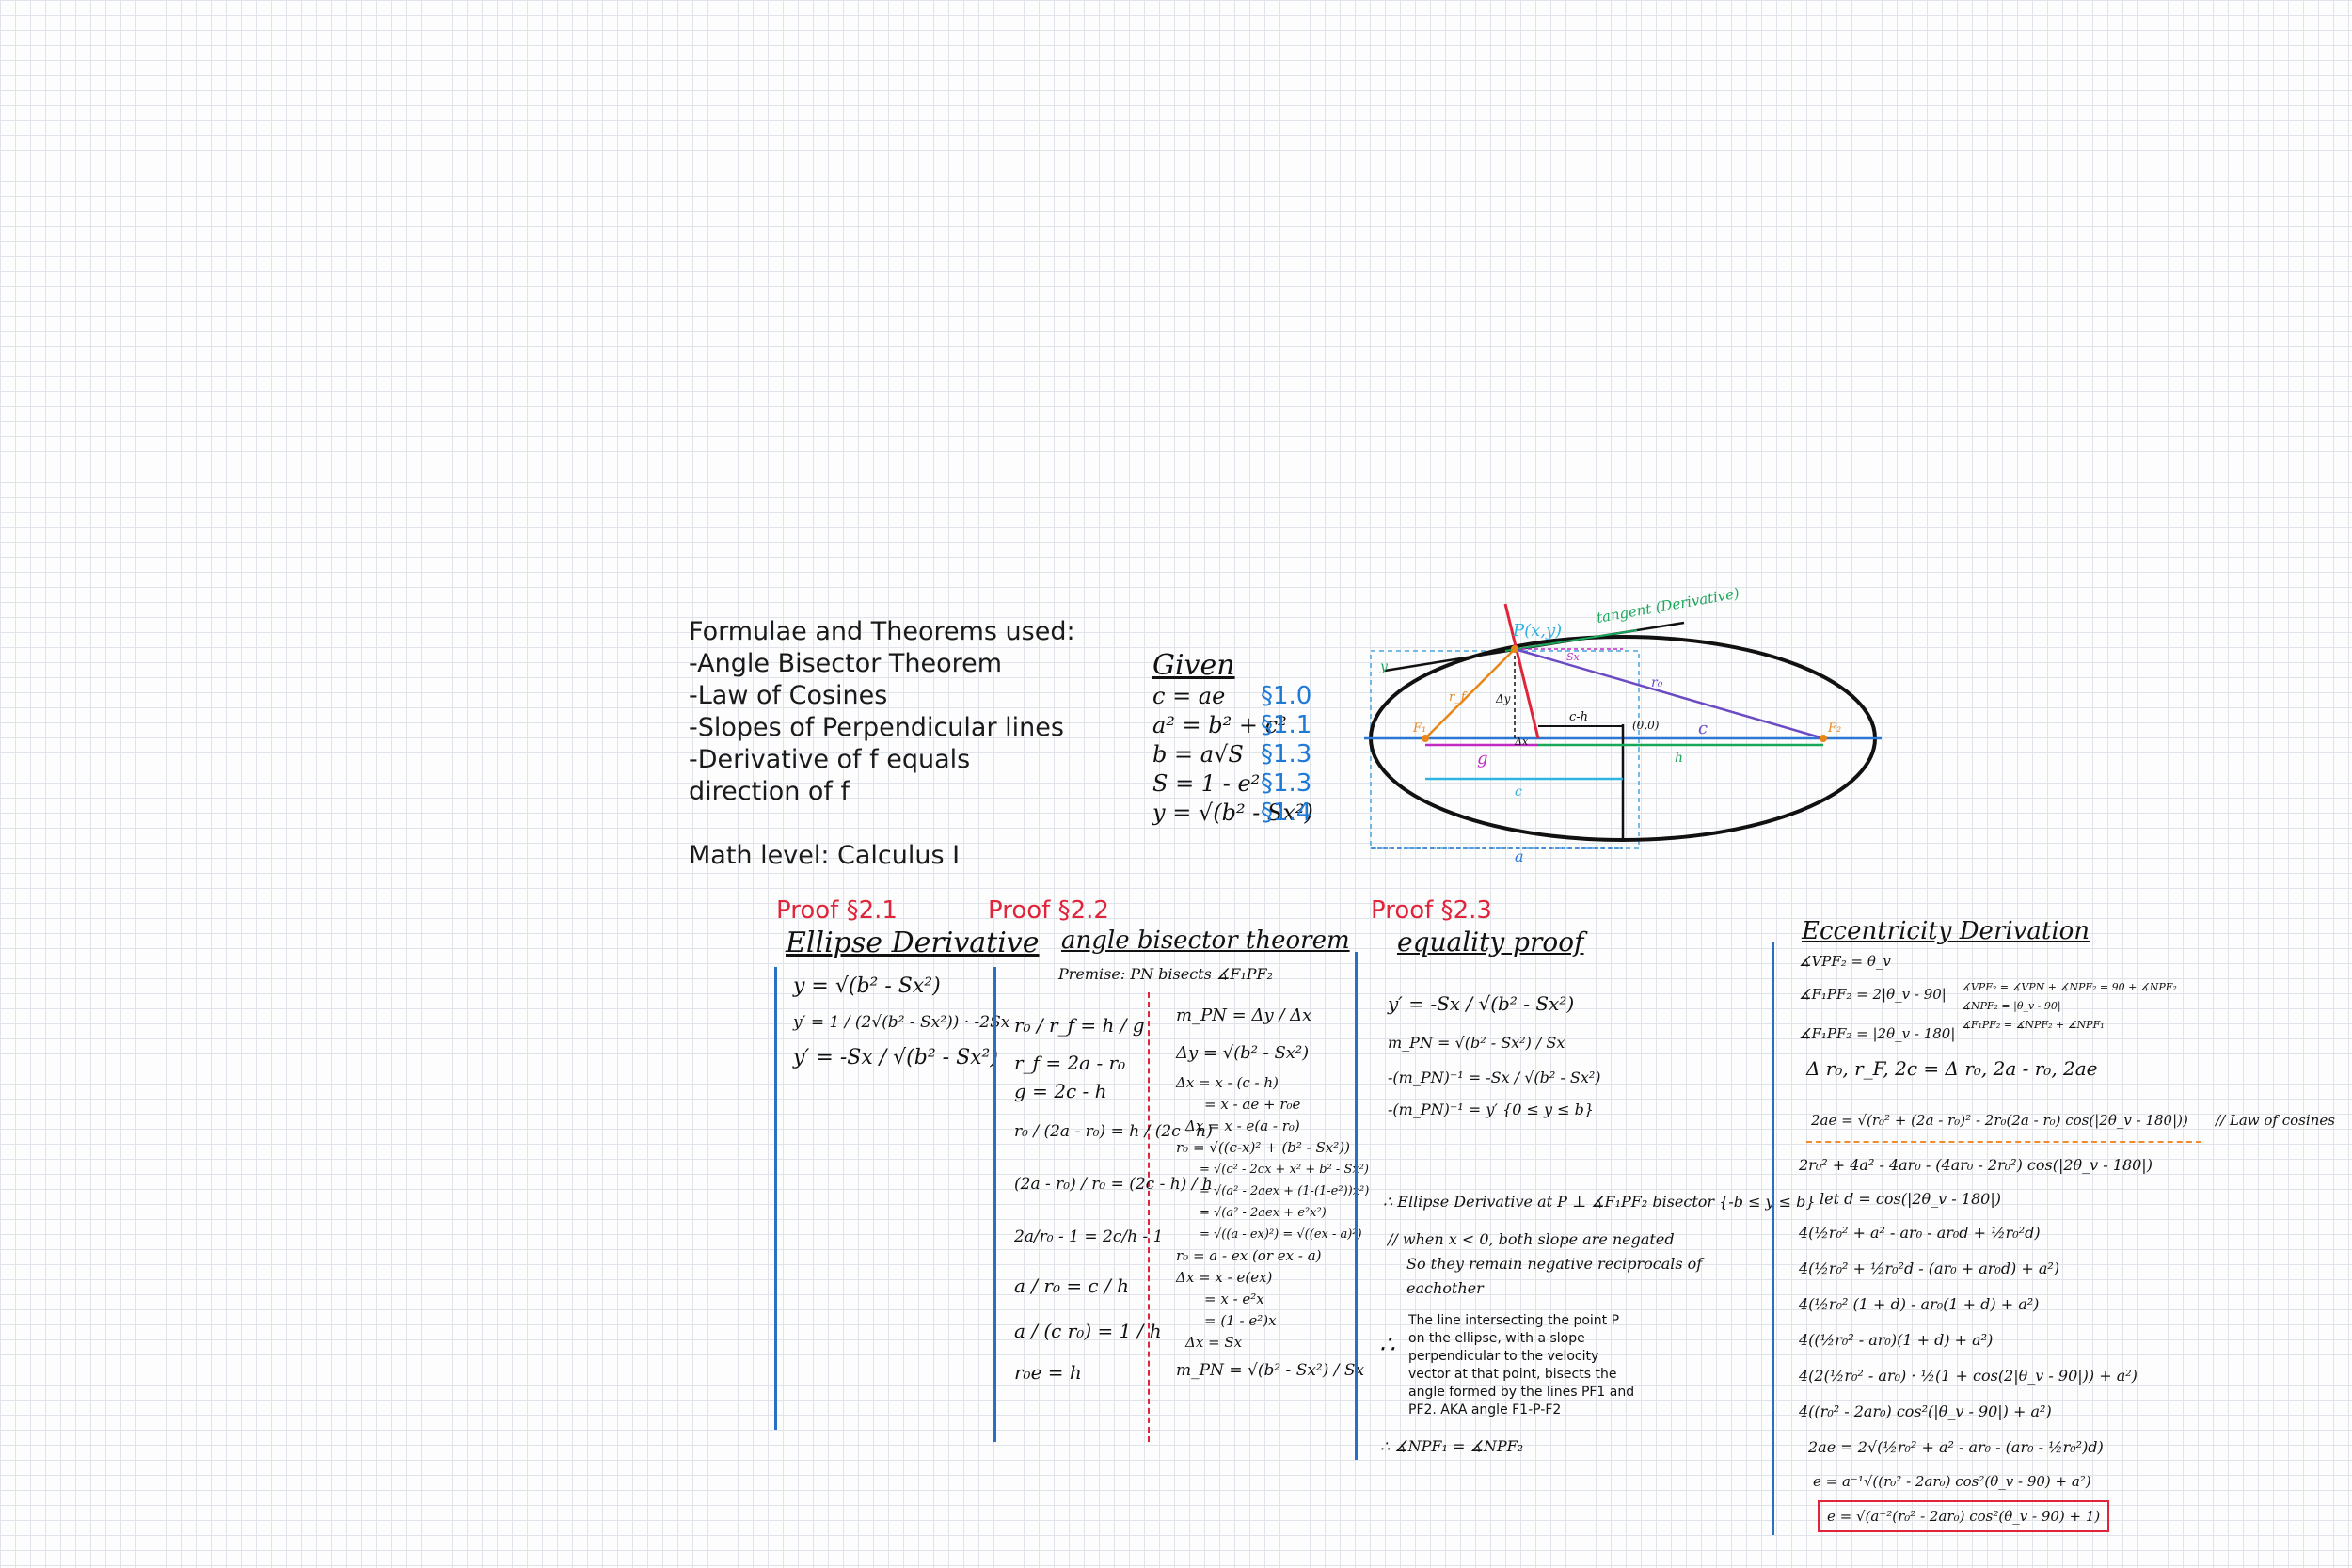 The width and height of the screenshot is (2352, 1568). Describe the element at coordinates (1249, 1255) in the screenshot. I see `proof-line: r₀ = a - ex (or ex - a)` at that location.